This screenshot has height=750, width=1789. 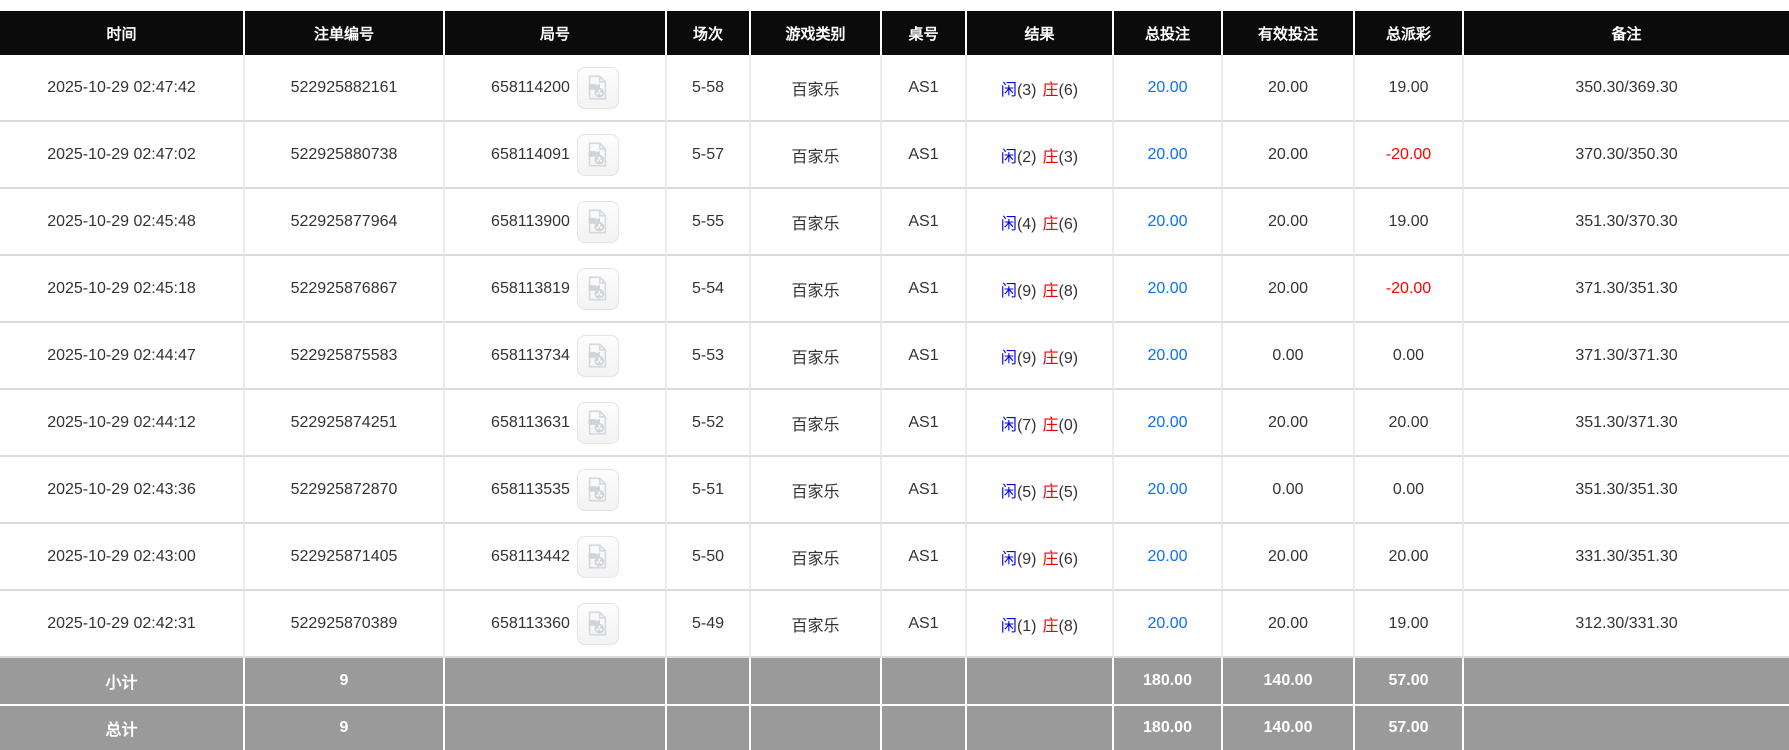 I want to click on cell-session: 5-57, so click(x=709, y=155).